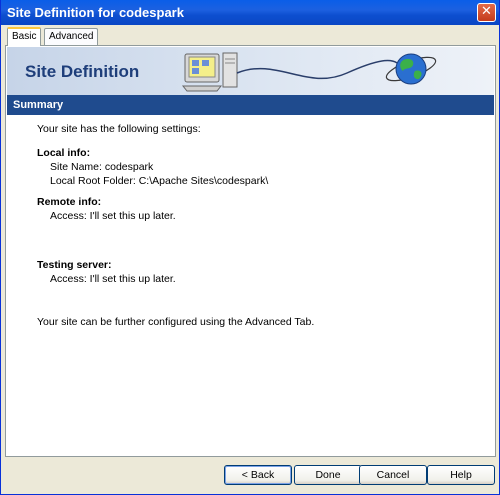  Describe the element at coordinates (461, 475) in the screenshot. I see `help-button: Help` at that location.